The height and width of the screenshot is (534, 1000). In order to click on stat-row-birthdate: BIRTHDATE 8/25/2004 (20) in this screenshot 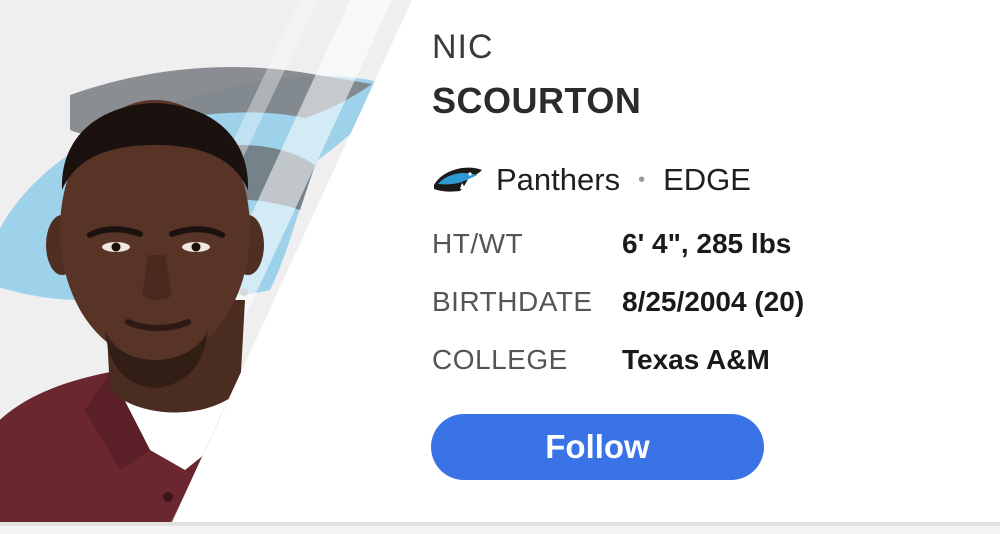, I will do `click(692, 306)`.